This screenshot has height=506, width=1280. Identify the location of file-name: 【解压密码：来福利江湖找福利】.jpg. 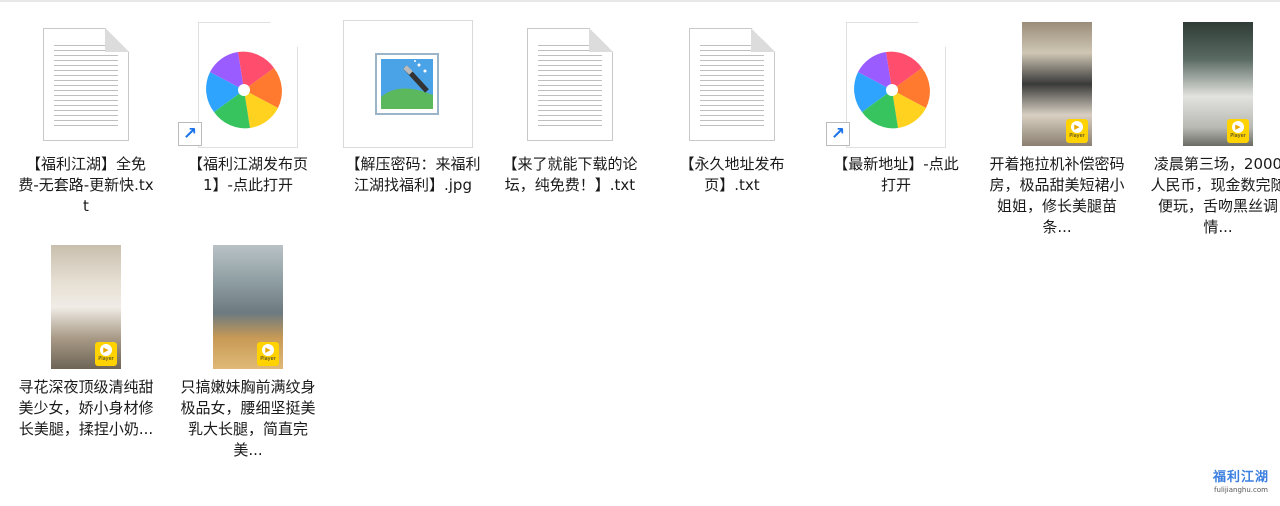
(413, 174).